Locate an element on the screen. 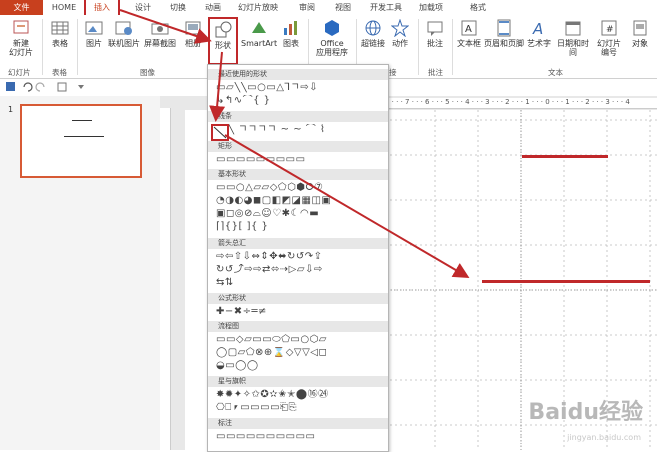 This screenshot has width=657, height=452. watermark-url: jingyan.baidu.com is located at coordinates (604, 437).